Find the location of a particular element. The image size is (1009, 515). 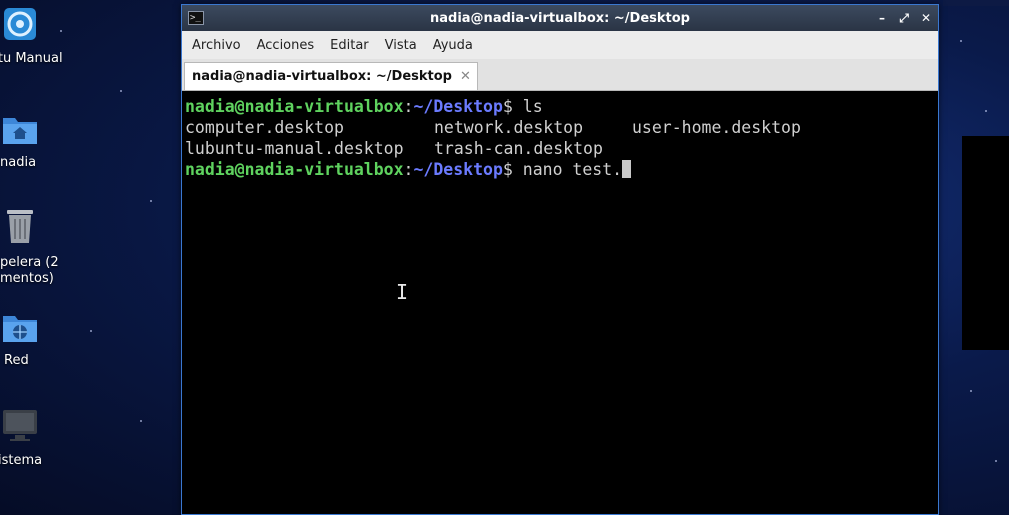

file-entry: computer.desktop is located at coordinates (264, 127).